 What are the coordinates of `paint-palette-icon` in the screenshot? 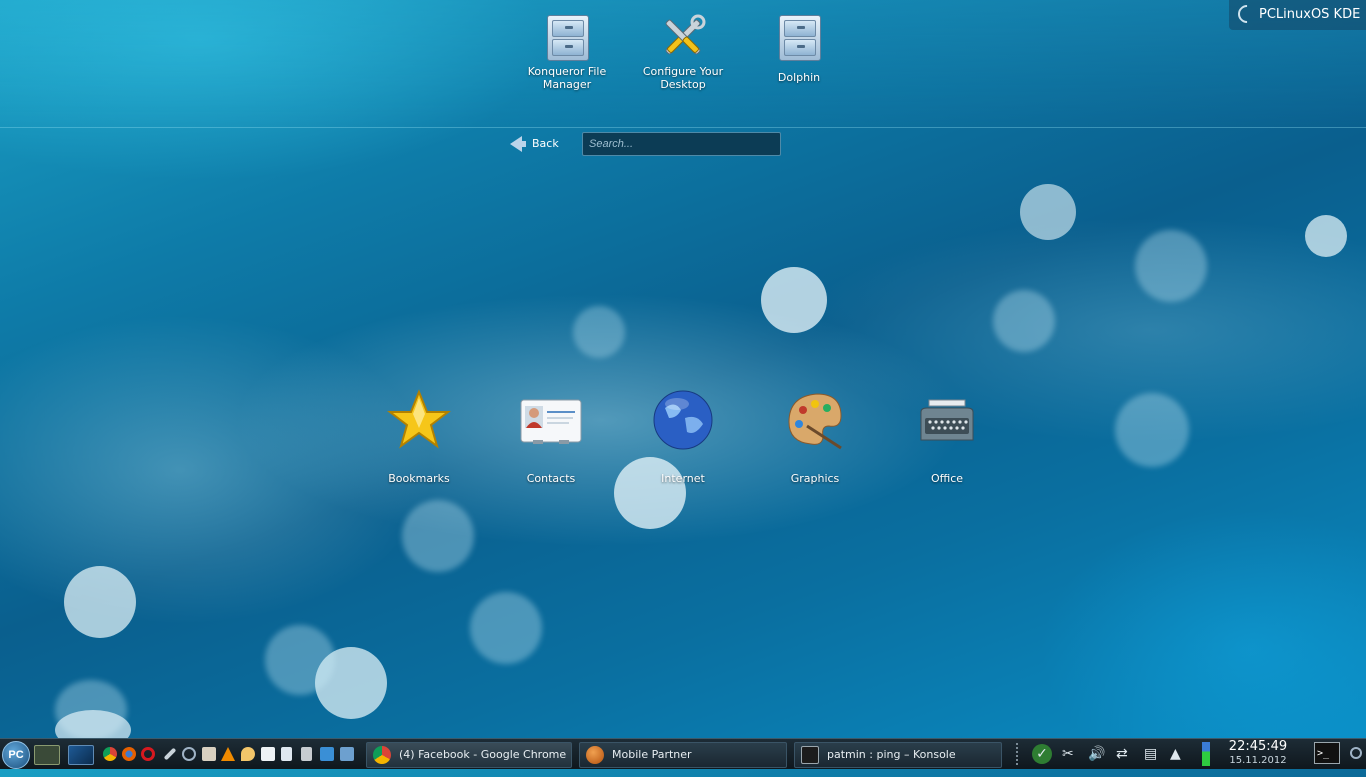 It's located at (815, 420).